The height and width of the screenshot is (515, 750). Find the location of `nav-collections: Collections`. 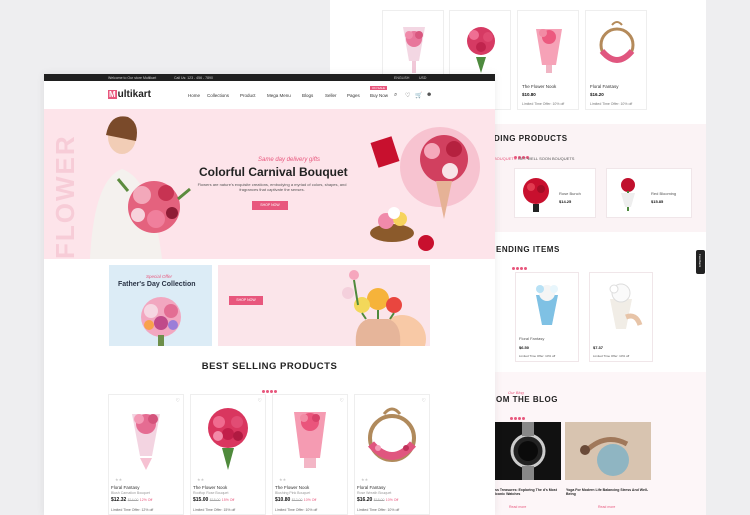

nav-collections: Collections is located at coordinates (218, 95).